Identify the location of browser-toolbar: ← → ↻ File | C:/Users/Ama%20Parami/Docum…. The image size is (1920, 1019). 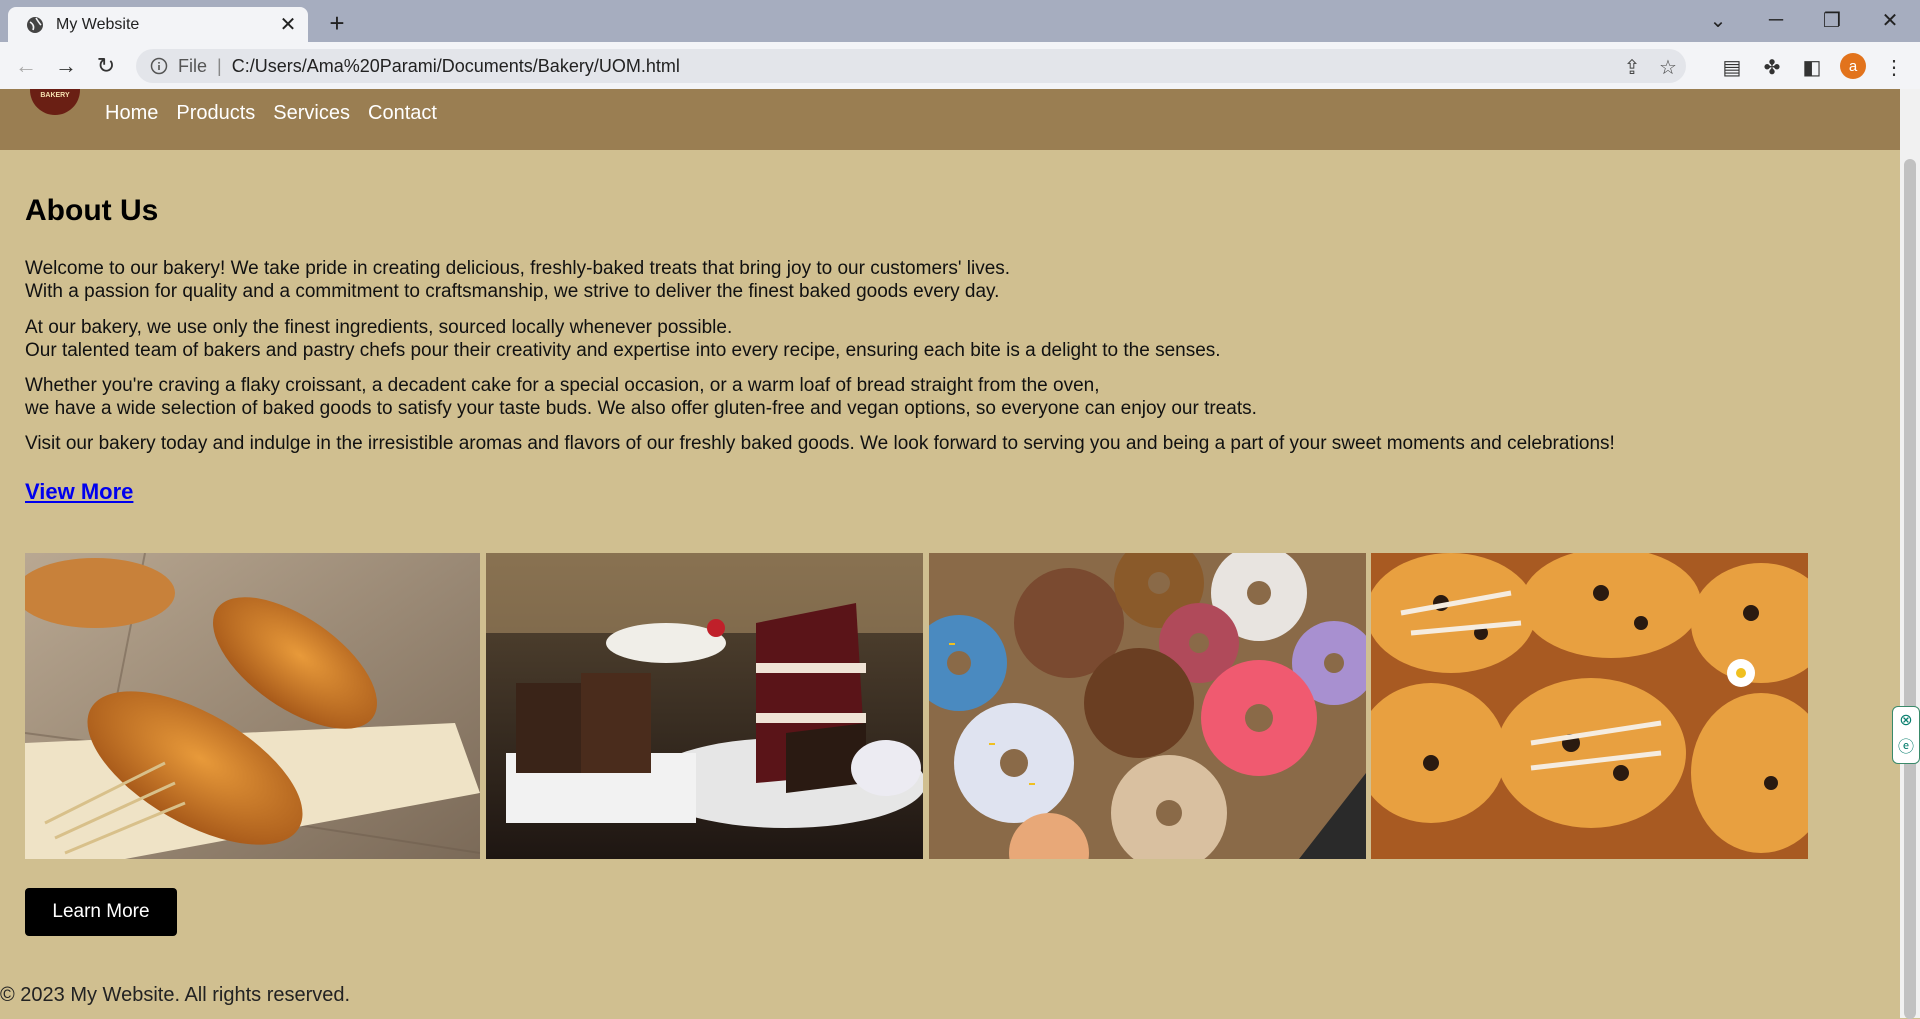
(960, 66).